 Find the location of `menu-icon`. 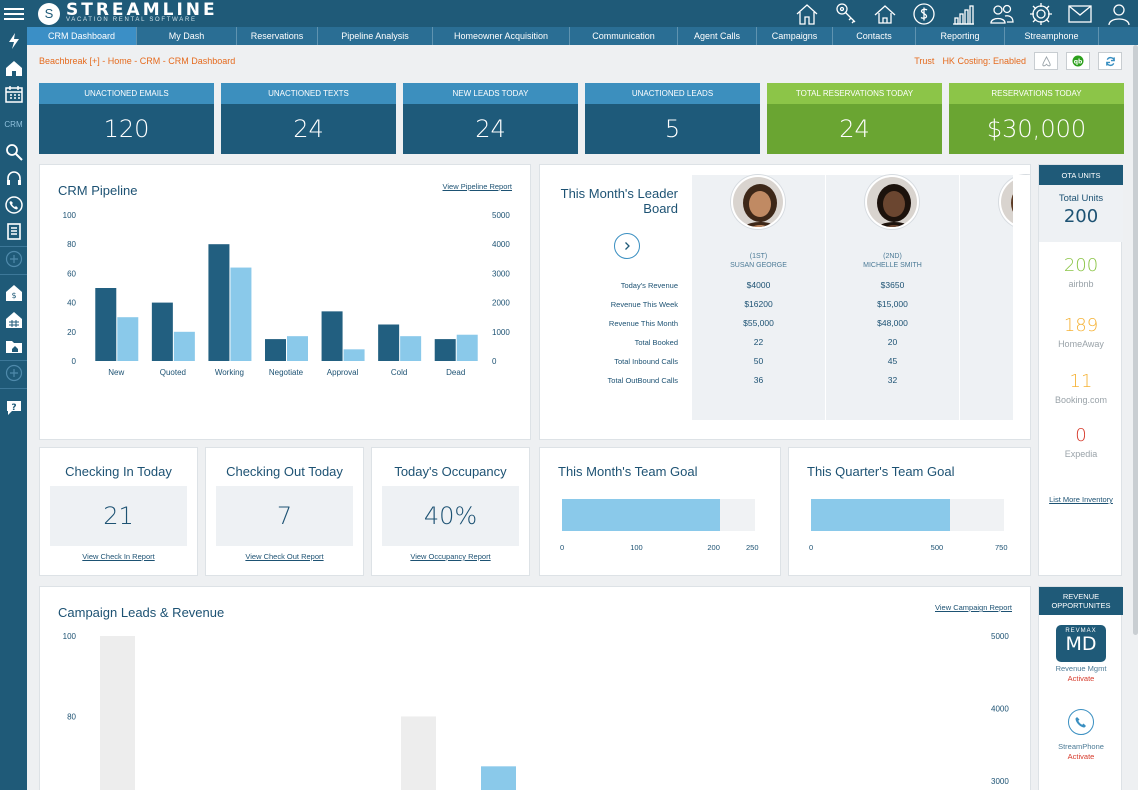

menu-icon is located at coordinates (13, 13).